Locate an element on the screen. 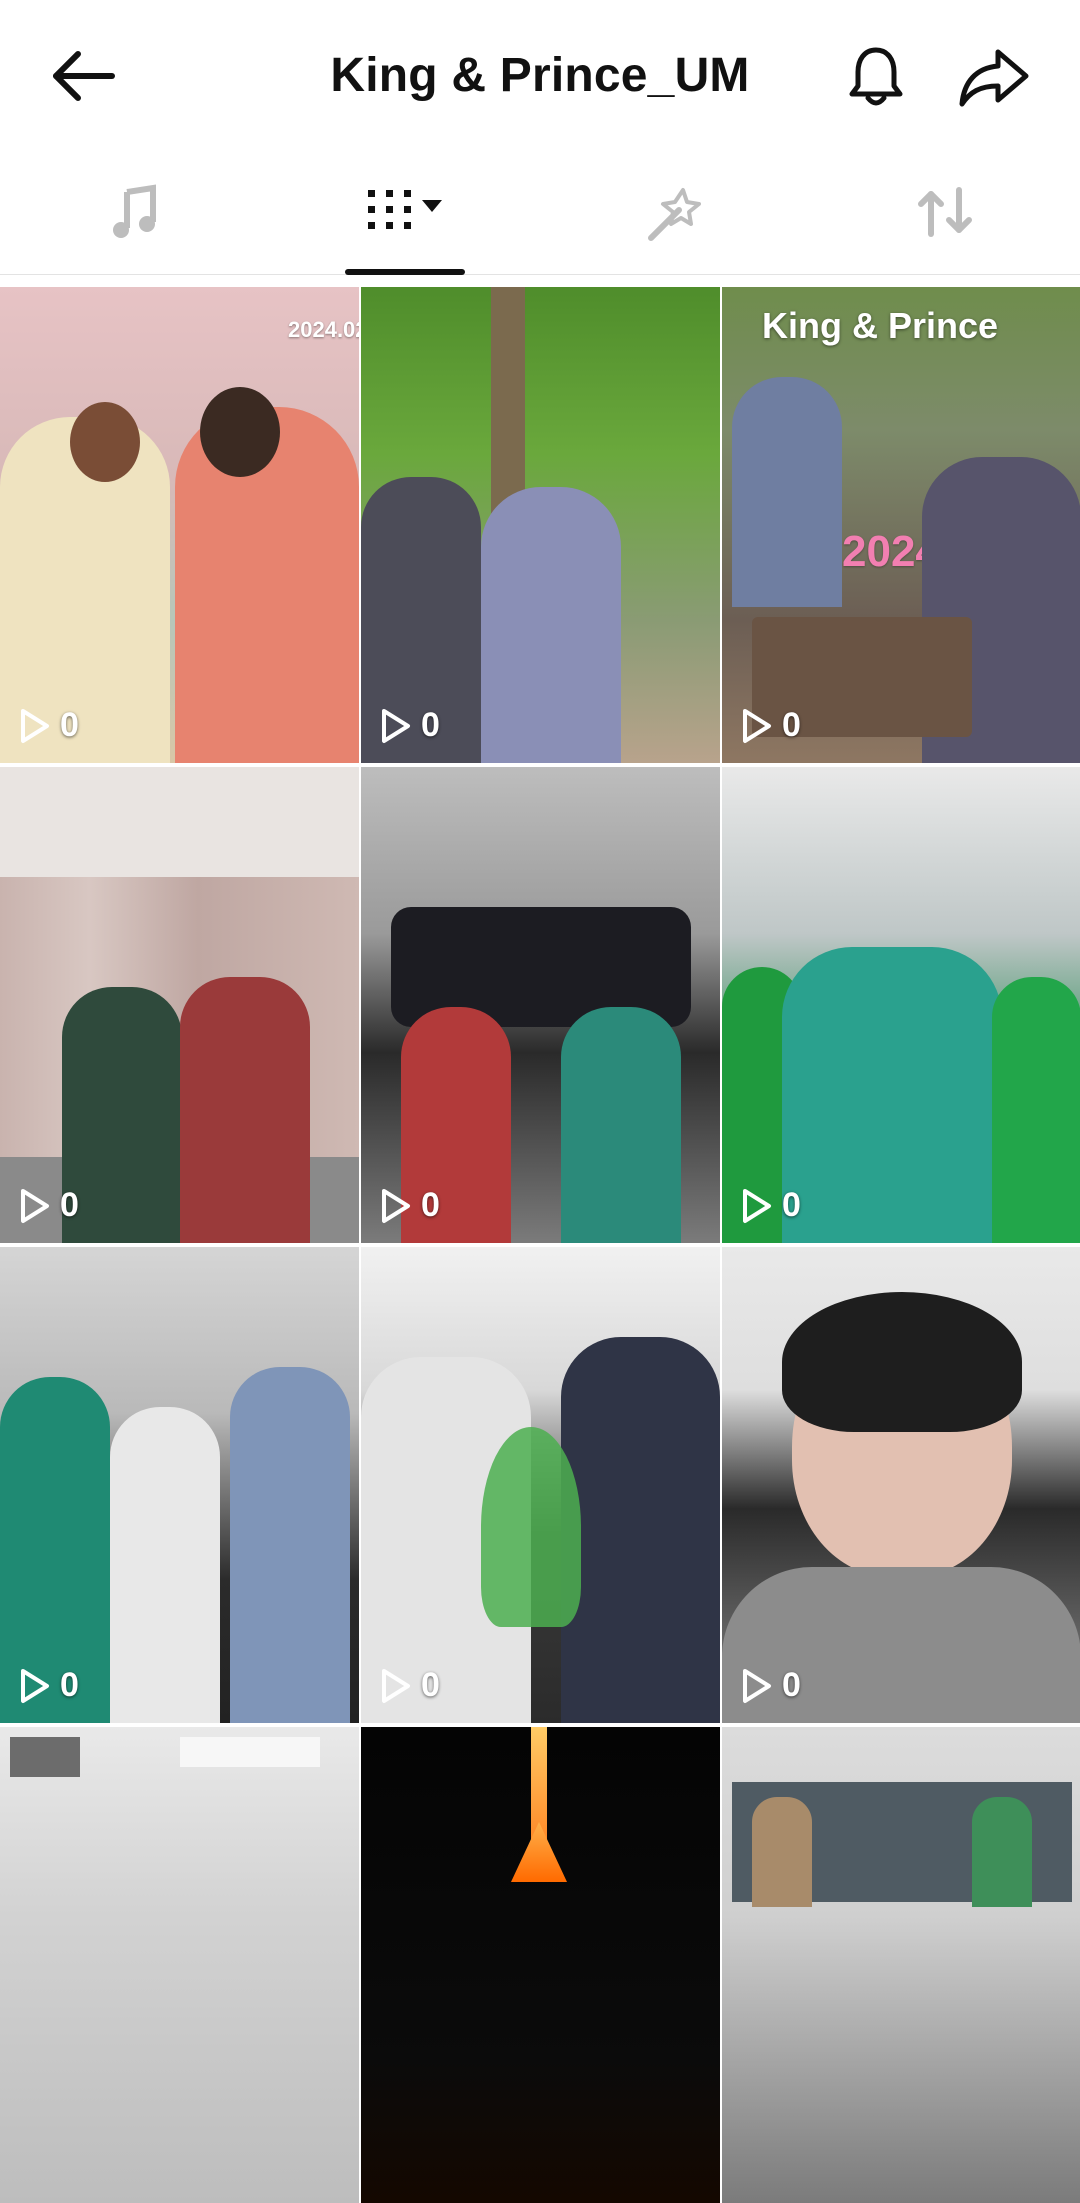  share-icon is located at coordinates (994, 78).